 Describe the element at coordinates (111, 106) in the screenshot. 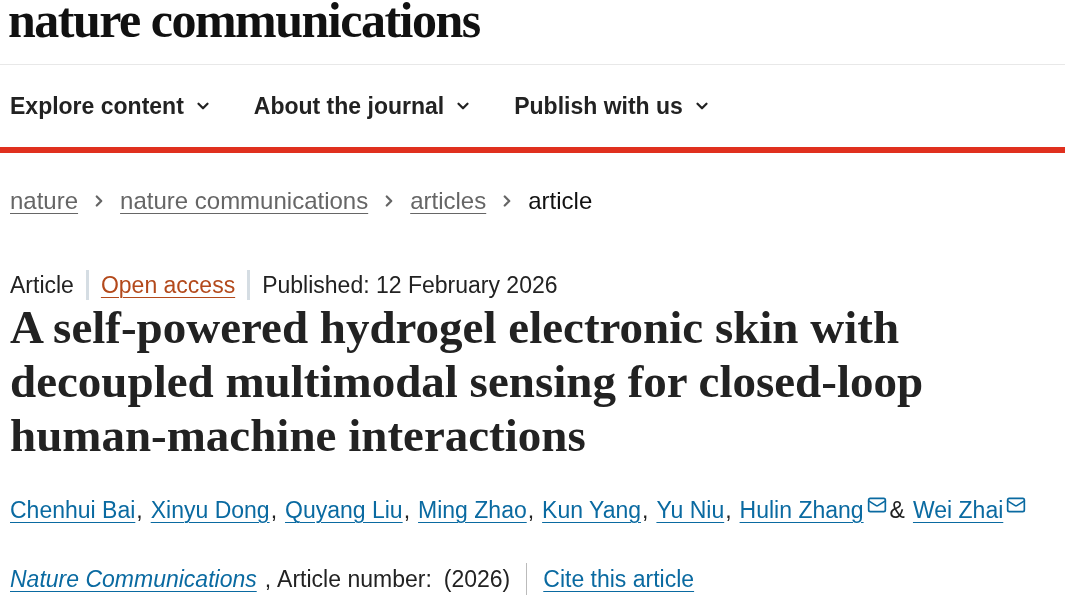

I see `nav-menu-button: Explore content` at that location.